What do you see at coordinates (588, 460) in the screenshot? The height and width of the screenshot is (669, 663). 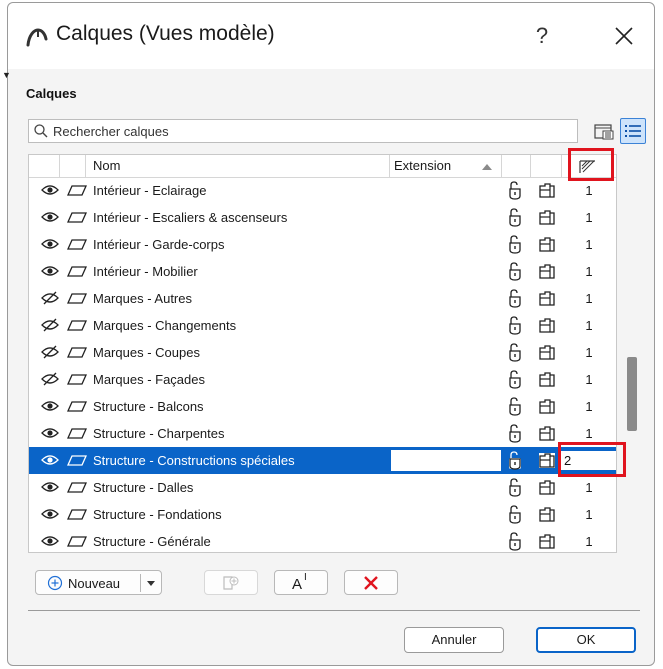 I see `intersection-number-input: 2` at bounding box center [588, 460].